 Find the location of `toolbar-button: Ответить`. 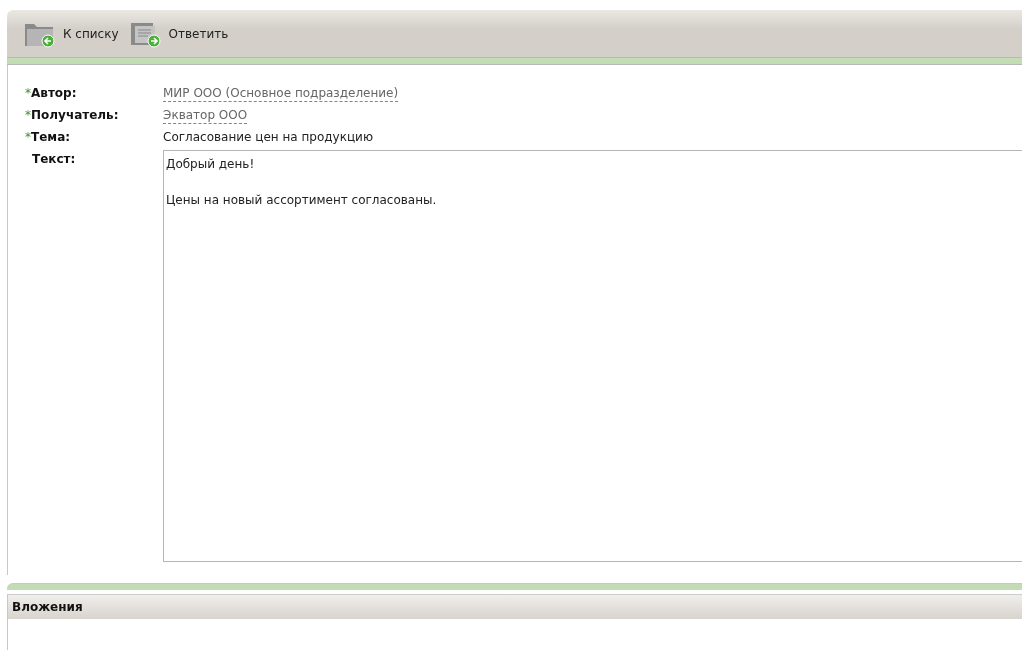

toolbar-button: Ответить is located at coordinates (182, 33).